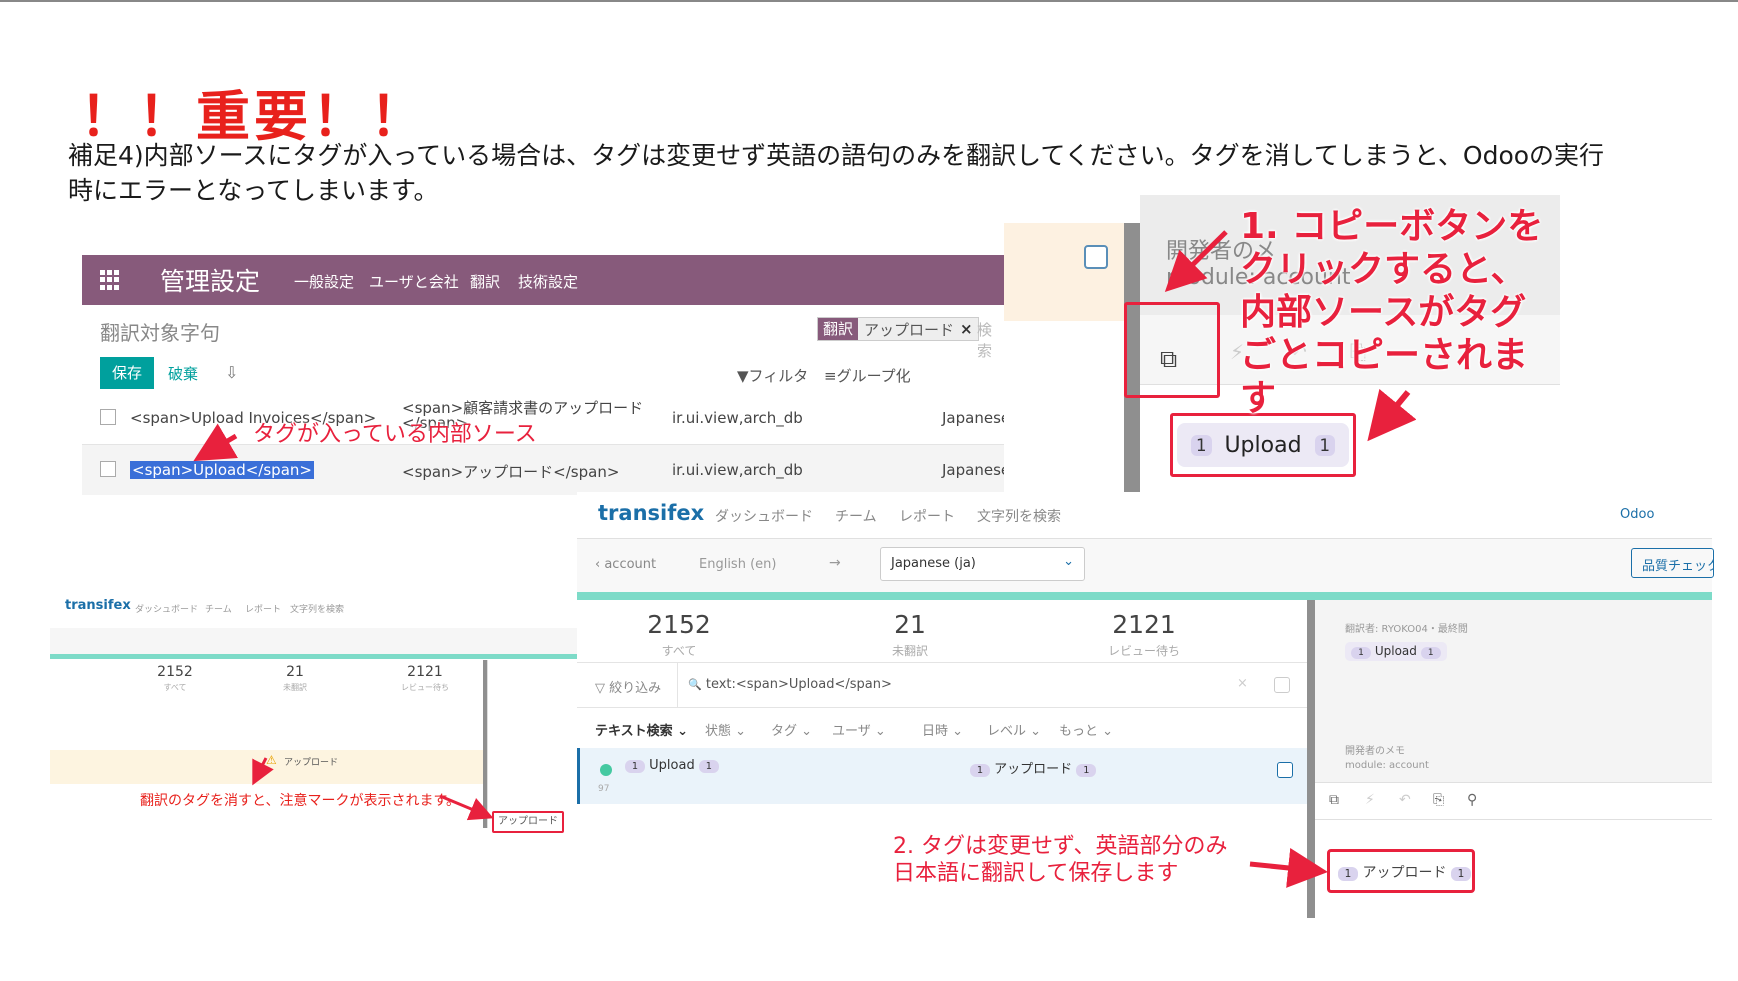 Image resolution: width=1738 pixels, height=981 pixels. What do you see at coordinates (772, 375) in the screenshot?
I see `filter-button: ▼フィルタ` at bounding box center [772, 375].